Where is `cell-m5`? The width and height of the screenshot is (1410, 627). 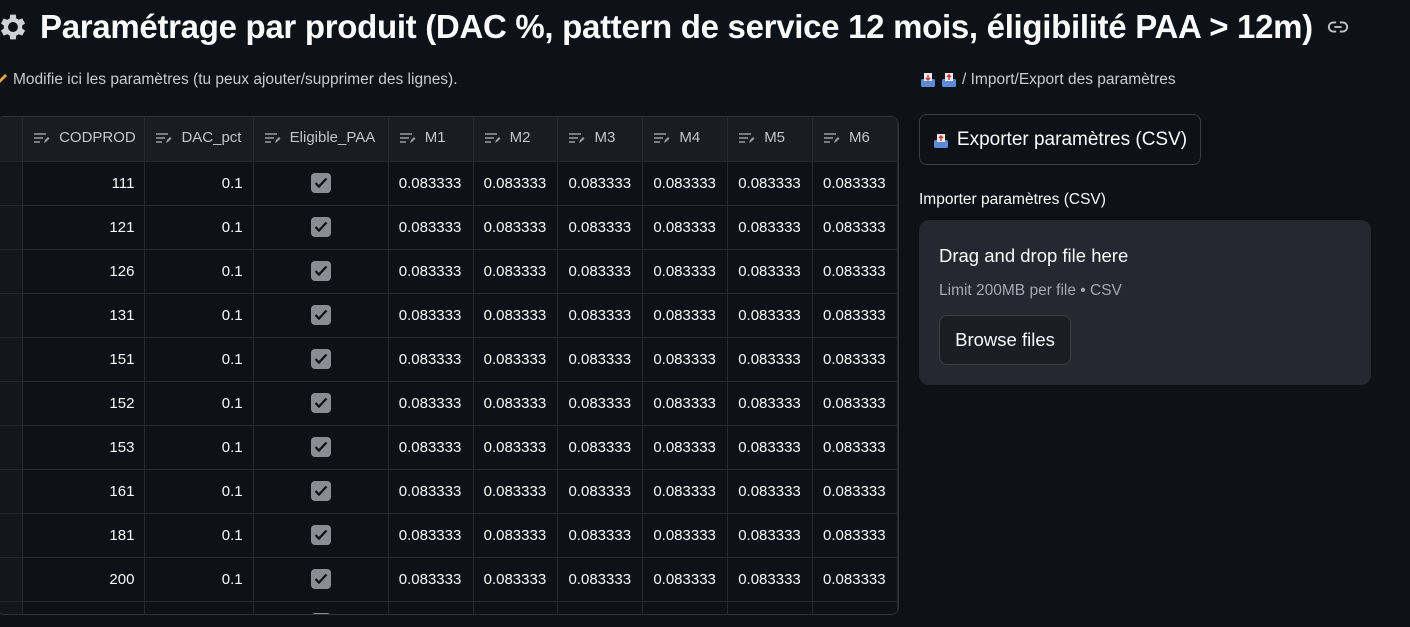
cell-m5 is located at coordinates (770, 607).